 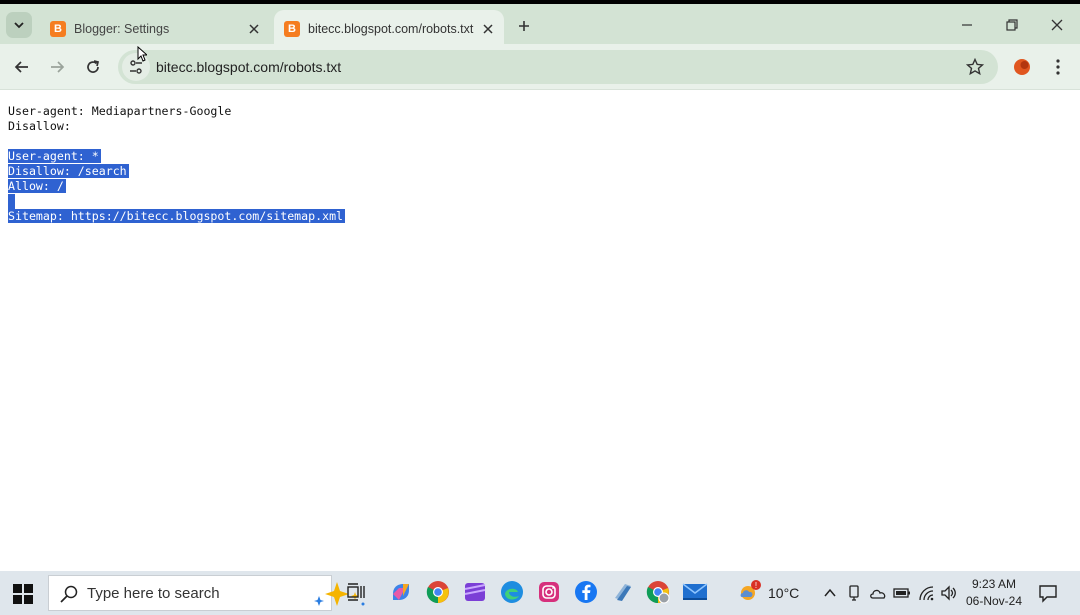 I want to click on chevron-down-icon, so click(x=19, y=25).